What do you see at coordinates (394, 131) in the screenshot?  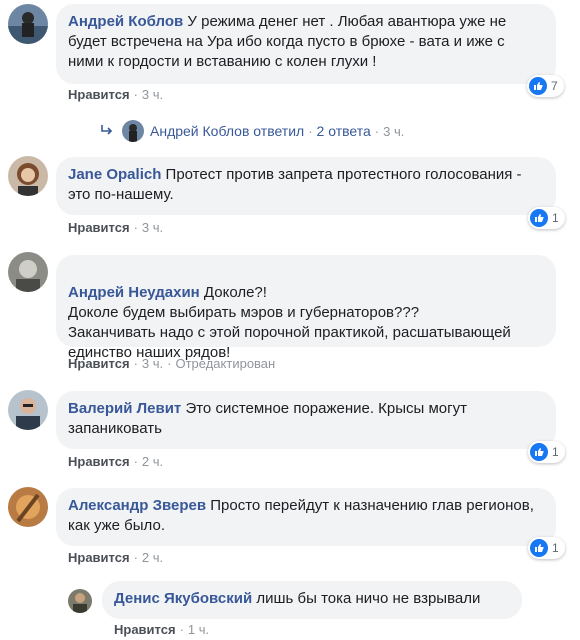 I see `reply-time: 3 ч.` at bounding box center [394, 131].